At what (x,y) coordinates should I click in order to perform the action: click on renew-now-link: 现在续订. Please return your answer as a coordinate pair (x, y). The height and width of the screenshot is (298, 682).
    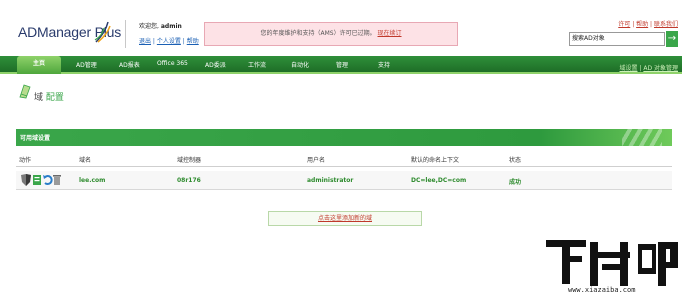
    Looking at the image, I should click on (390, 33).